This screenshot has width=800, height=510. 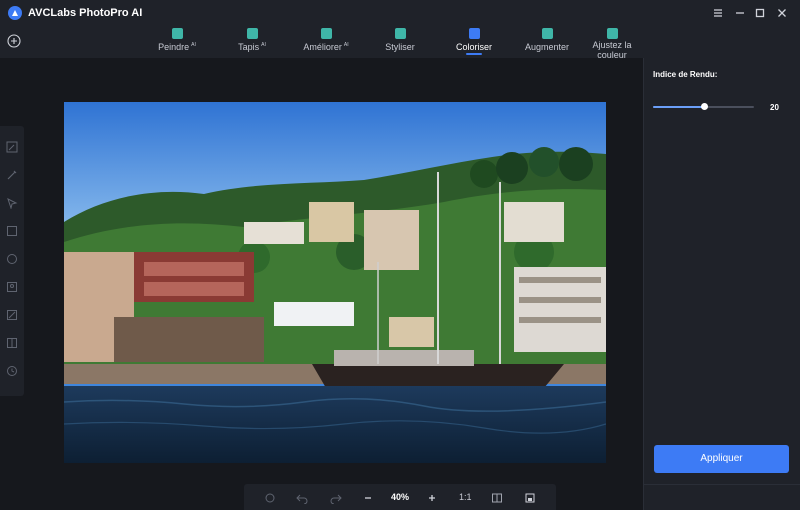 What do you see at coordinates (612, 33) in the screenshot?
I see `adjust-color-icon` at bounding box center [612, 33].